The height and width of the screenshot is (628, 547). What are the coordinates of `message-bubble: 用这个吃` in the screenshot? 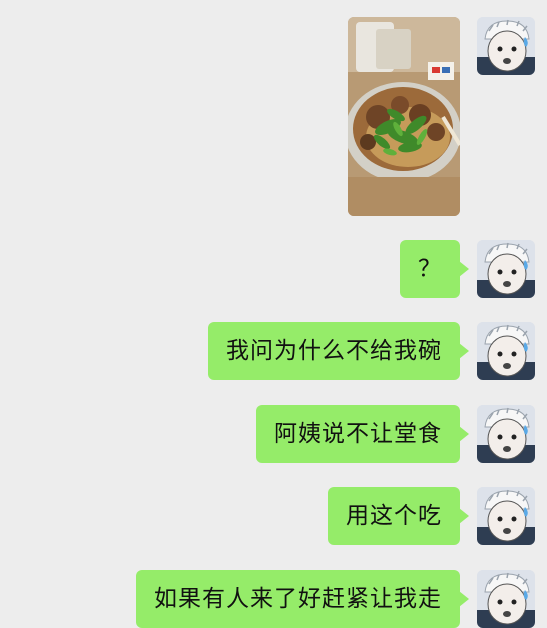 It's located at (398, 516).